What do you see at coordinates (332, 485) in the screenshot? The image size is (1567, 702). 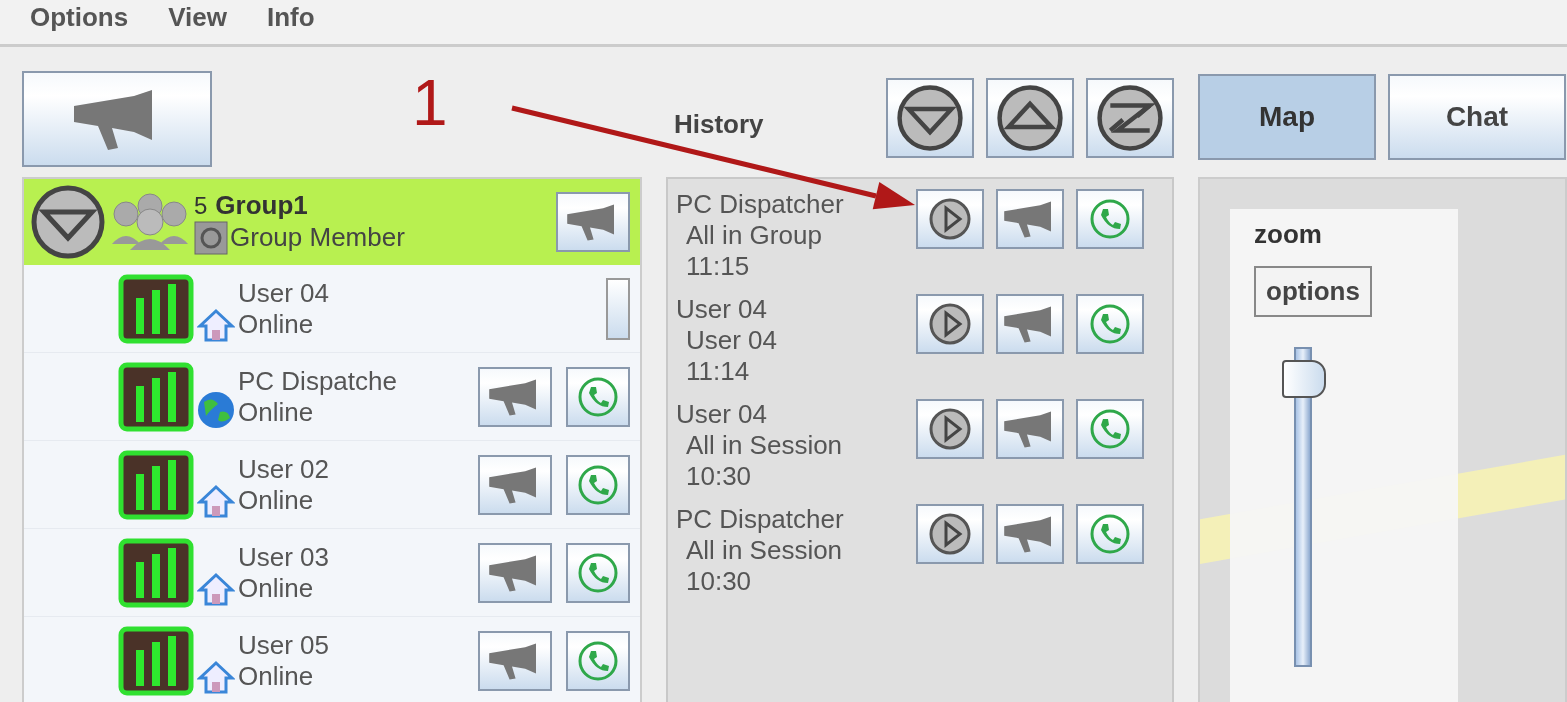 I see `member-row: User 02 Online` at bounding box center [332, 485].